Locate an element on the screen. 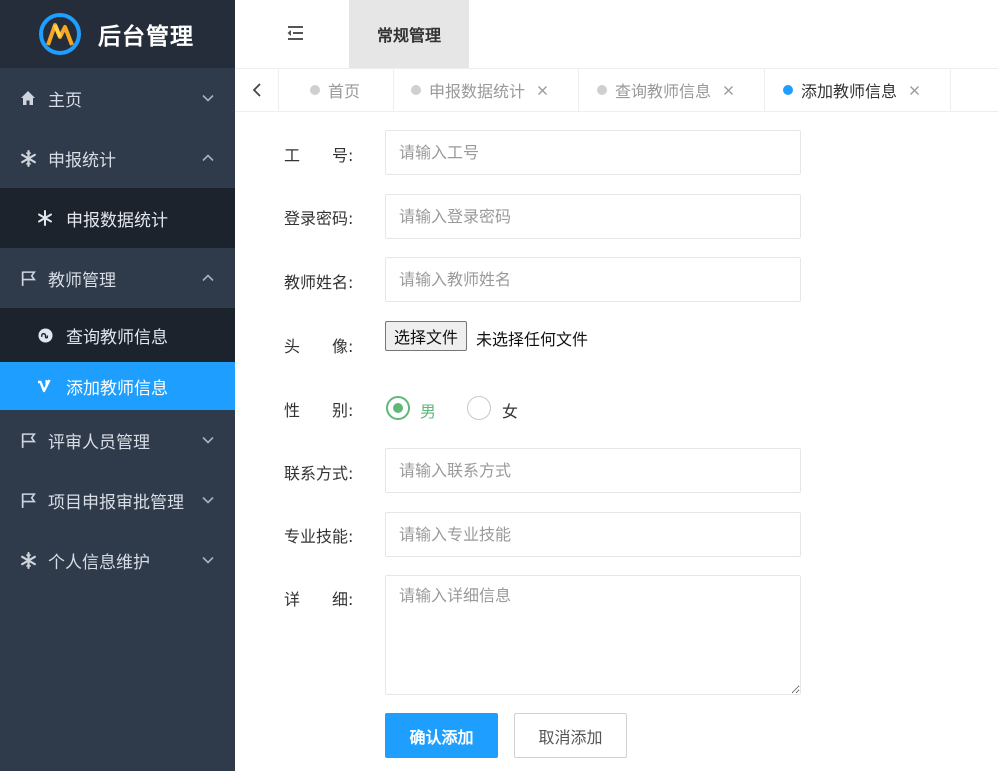  vimeo-icon is located at coordinates (45, 386).